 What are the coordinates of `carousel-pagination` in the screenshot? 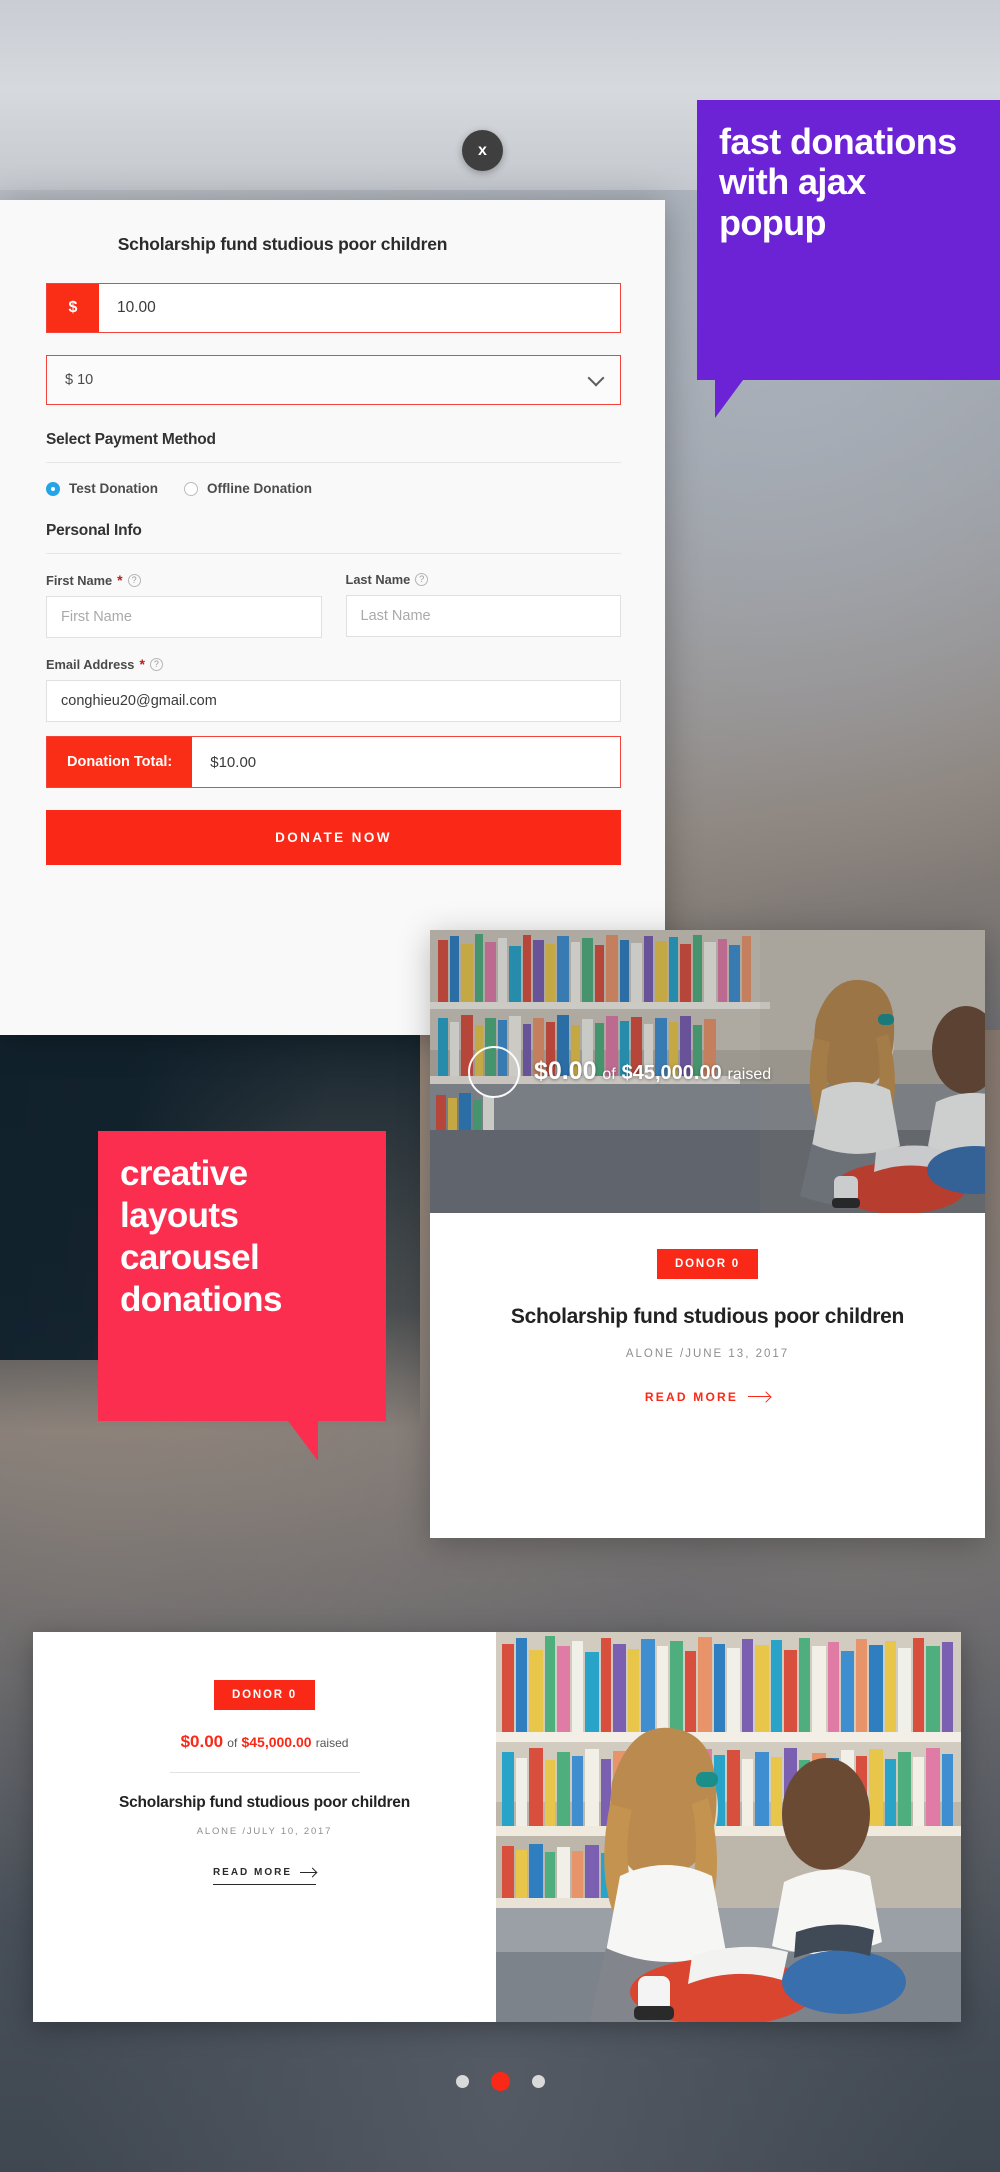 It's located at (500, 2081).